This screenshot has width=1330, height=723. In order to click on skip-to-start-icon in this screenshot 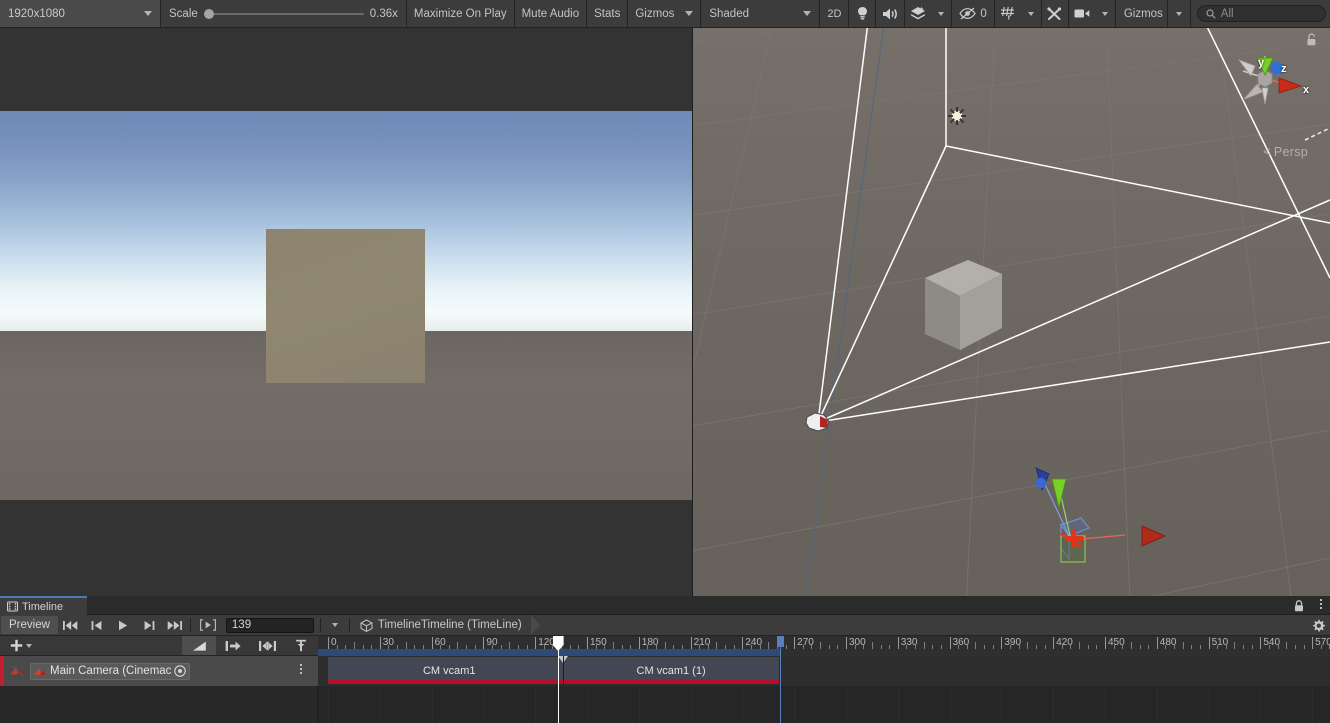, I will do `click(70, 625)`.